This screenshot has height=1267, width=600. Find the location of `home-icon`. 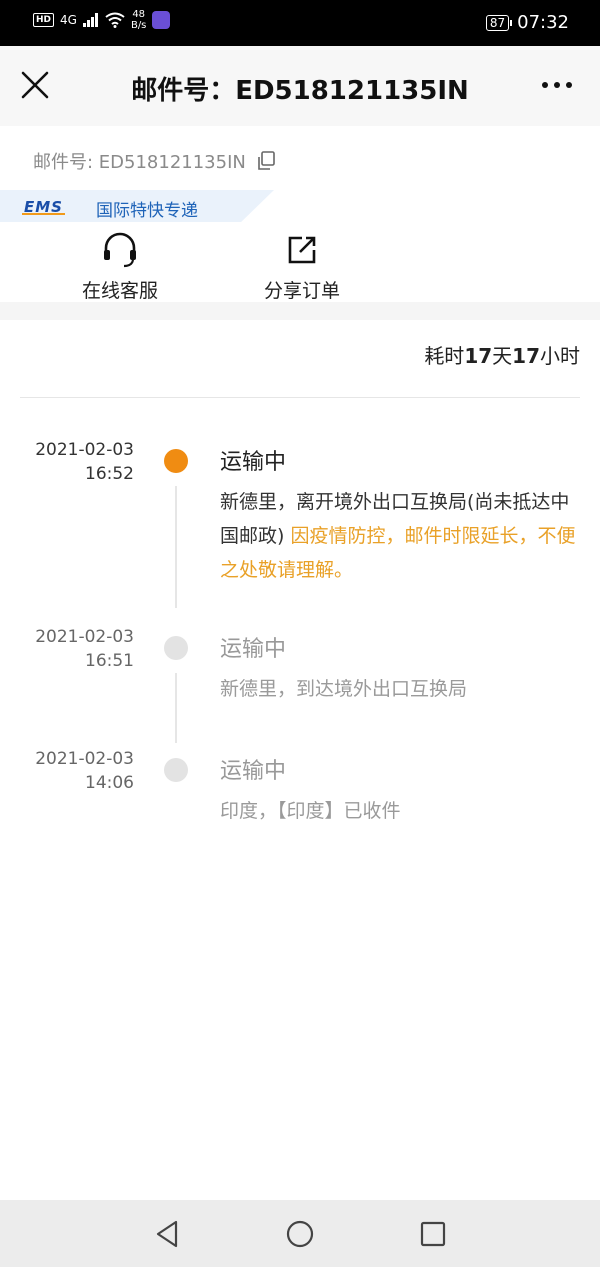

home-icon is located at coordinates (300, 1234).